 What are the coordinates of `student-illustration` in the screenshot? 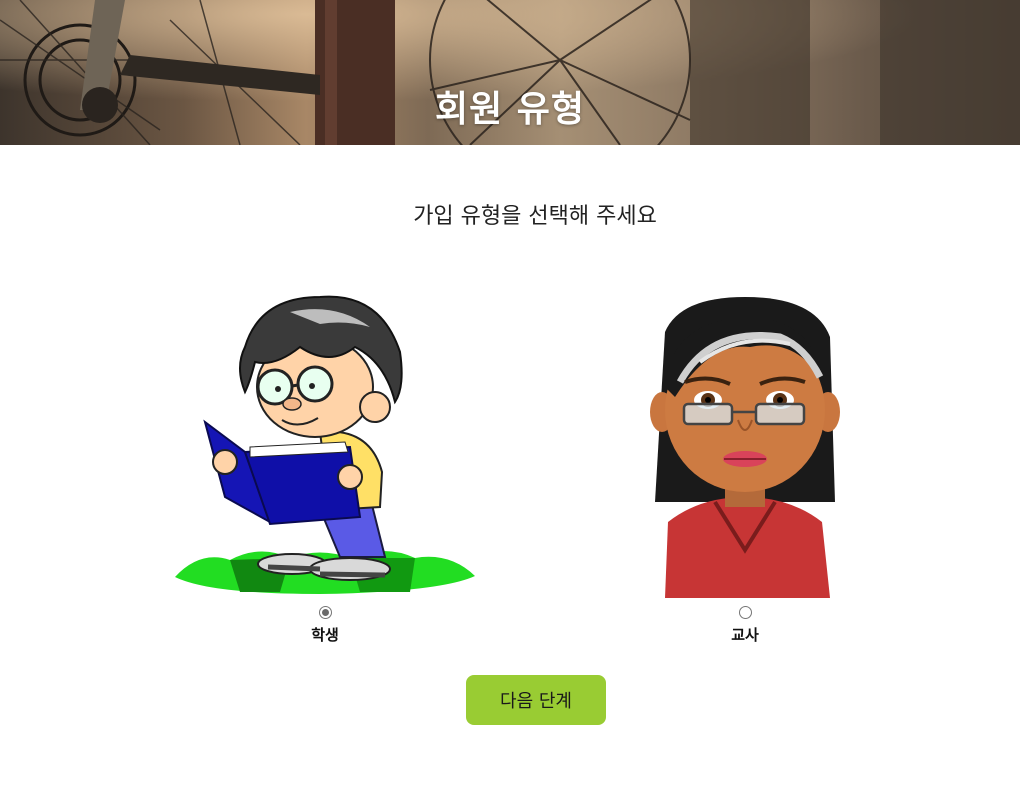 It's located at (325, 444).